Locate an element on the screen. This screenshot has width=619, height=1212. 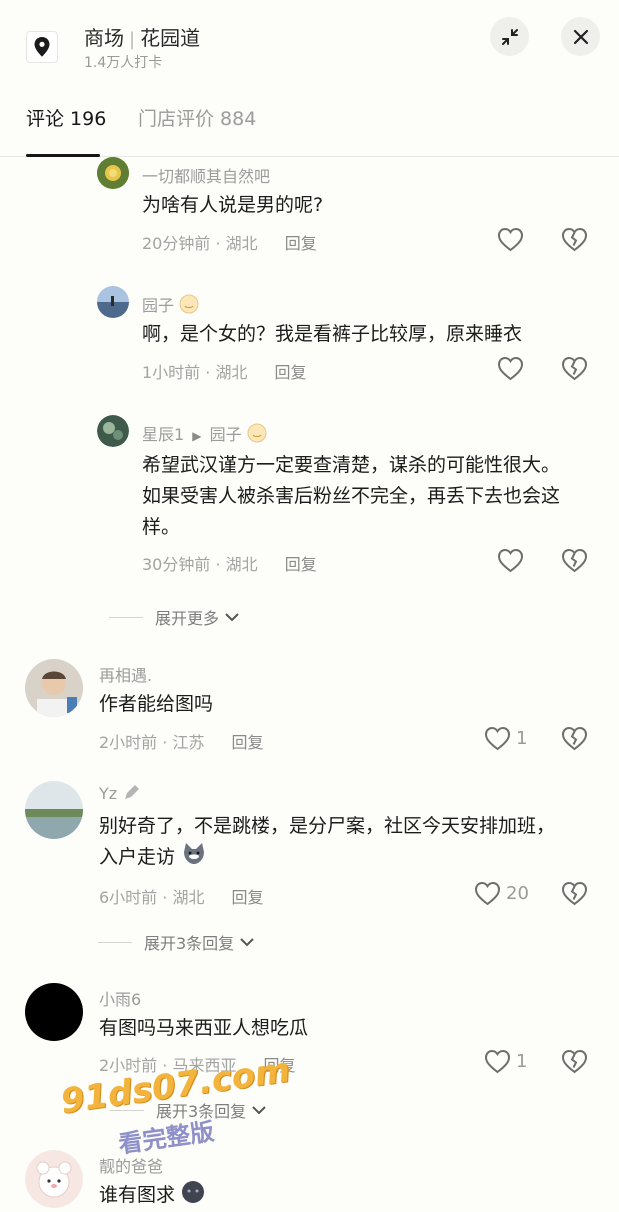
comment-time: 20分钟前 · 湖北 is located at coordinates (200, 243).